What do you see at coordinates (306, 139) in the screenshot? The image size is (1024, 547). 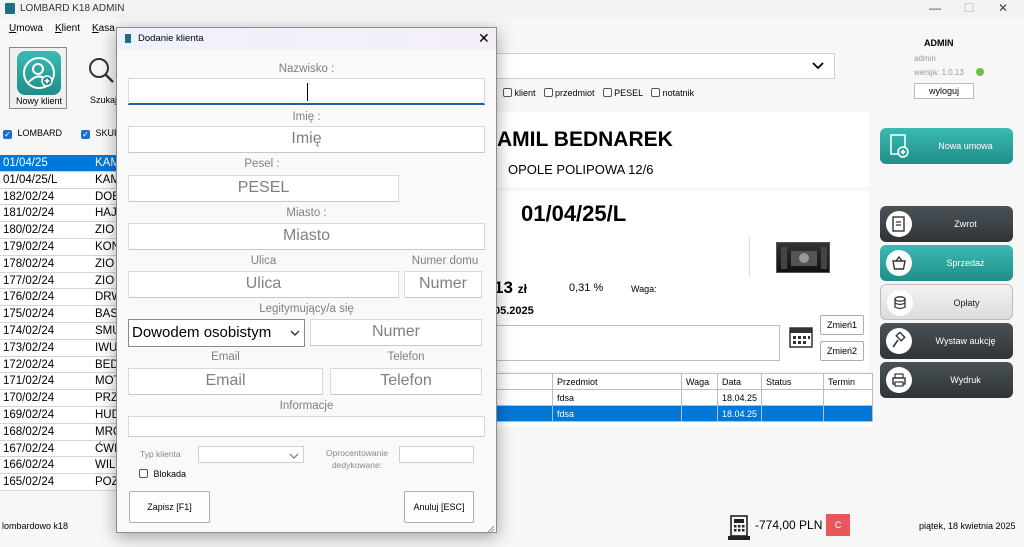 I see `name-input: Imię` at bounding box center [306, 139].